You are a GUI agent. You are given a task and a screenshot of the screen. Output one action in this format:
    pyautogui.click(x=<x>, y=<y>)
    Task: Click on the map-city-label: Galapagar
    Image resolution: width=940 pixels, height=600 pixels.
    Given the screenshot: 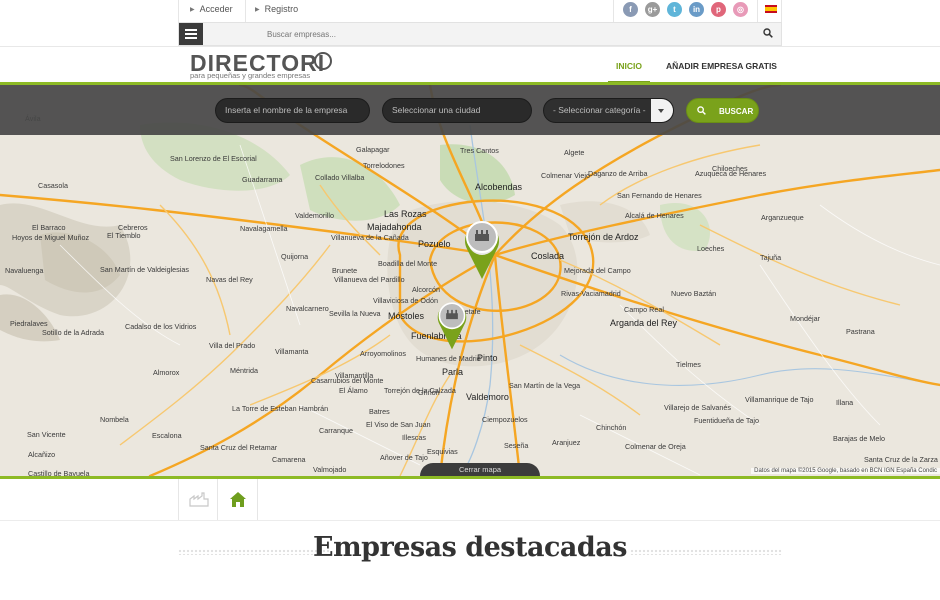 What is the action you would take?
    pyautogui.click(x=373, y=149)
    